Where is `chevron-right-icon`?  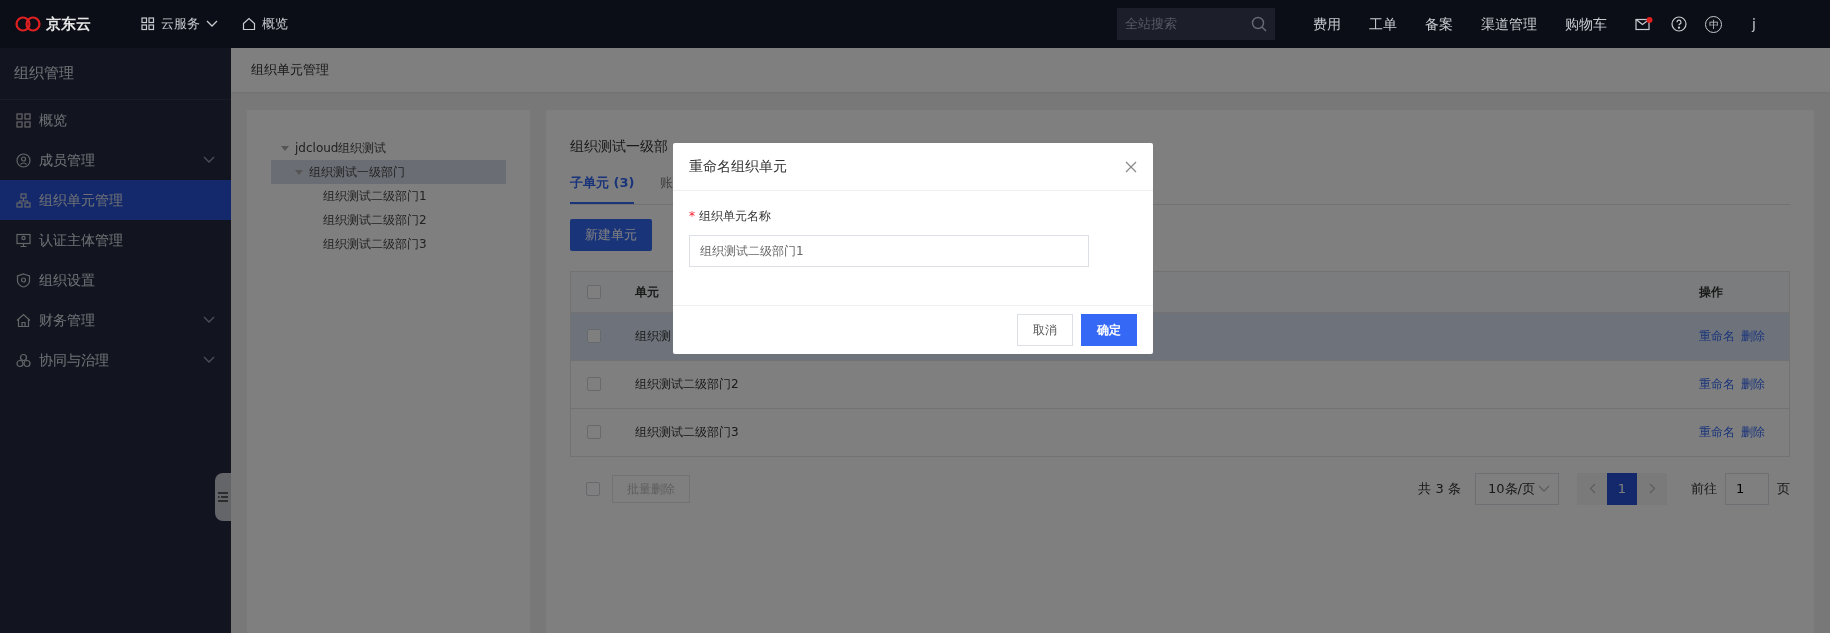 chevron-right-icon is located at coordinates (1652, 488).